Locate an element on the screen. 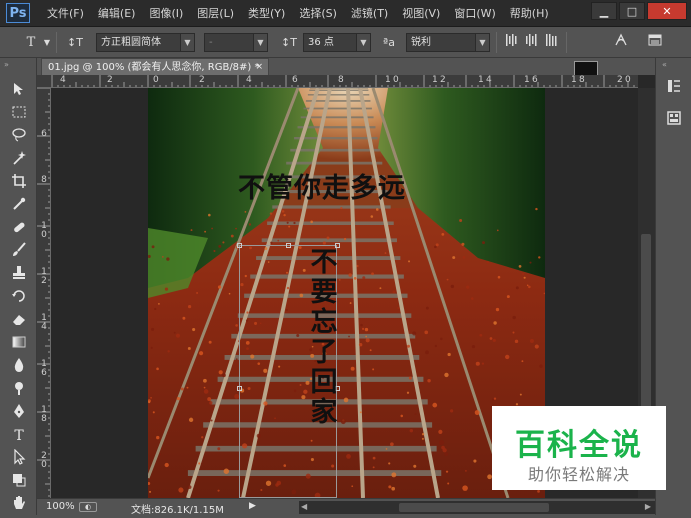 The image size is (691, 518). history-panel-icon is located at coordinates (674, 89).